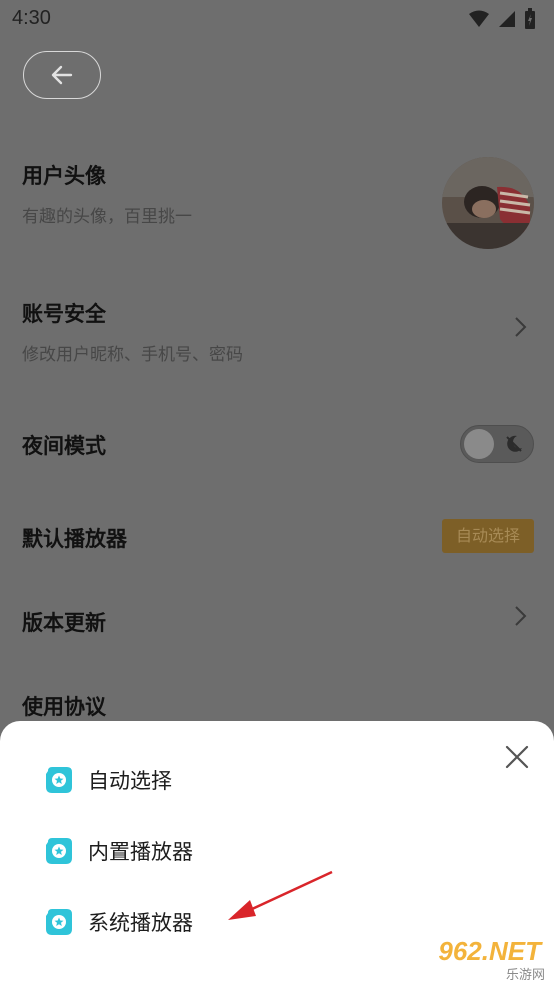 This screenshot has height=984, width=554. I want to click on option-label: 内置播放器, so click(140, 852).